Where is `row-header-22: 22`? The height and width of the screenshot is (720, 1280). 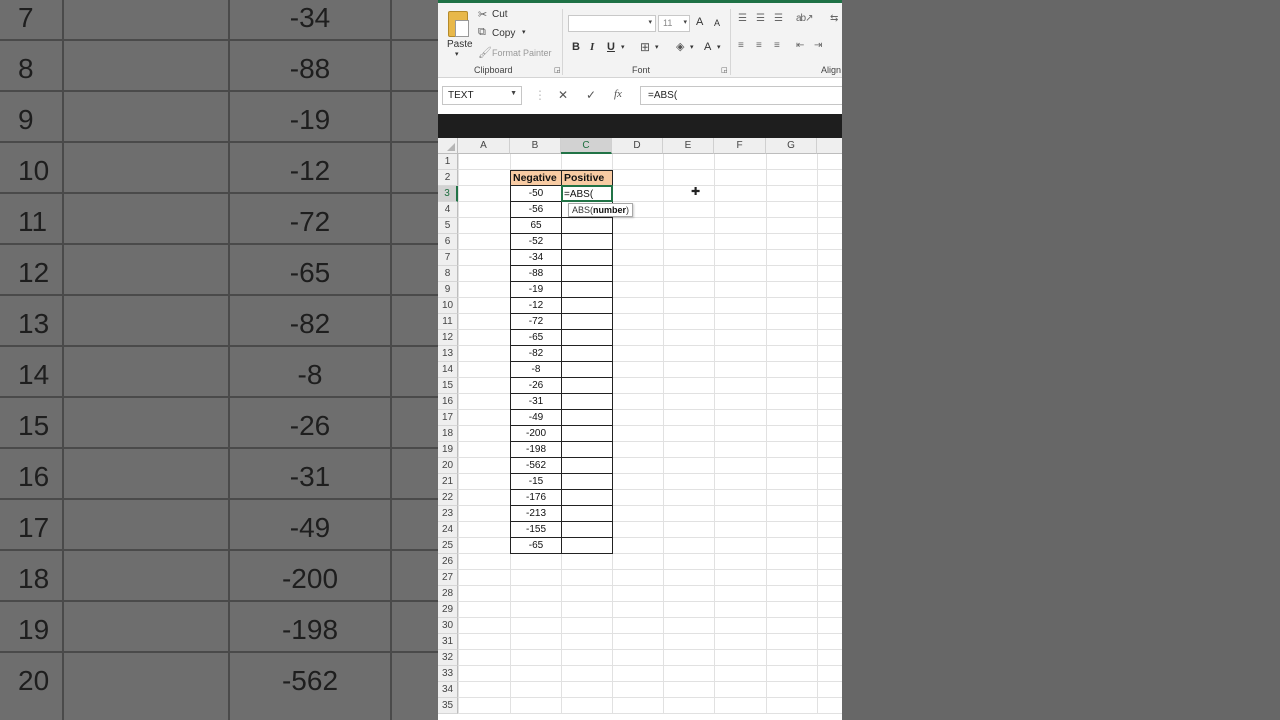 row-header-22: 22 is located at coordinates (448, 498).